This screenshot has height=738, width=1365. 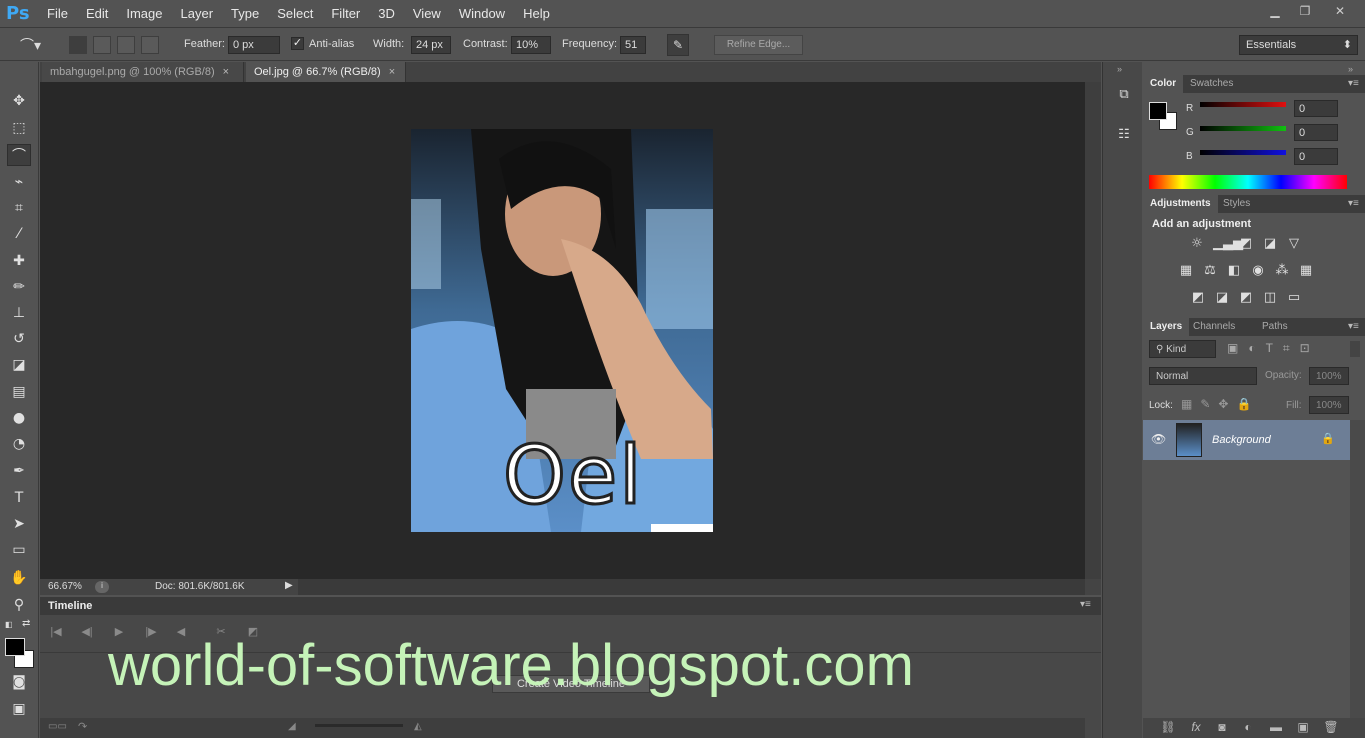 I want to click on convert-icon: ↷, so click(x=82, y=726).